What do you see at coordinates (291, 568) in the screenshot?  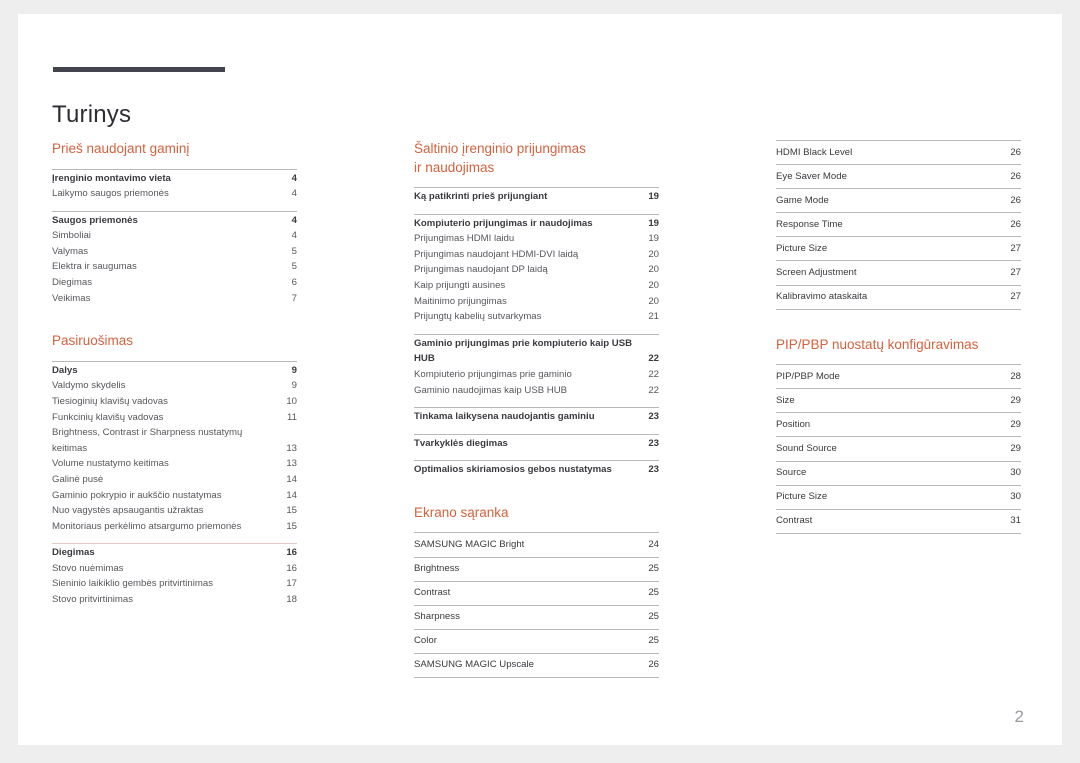 I see `toc-entry-page-number: 16` at bounding box center [291, 568].